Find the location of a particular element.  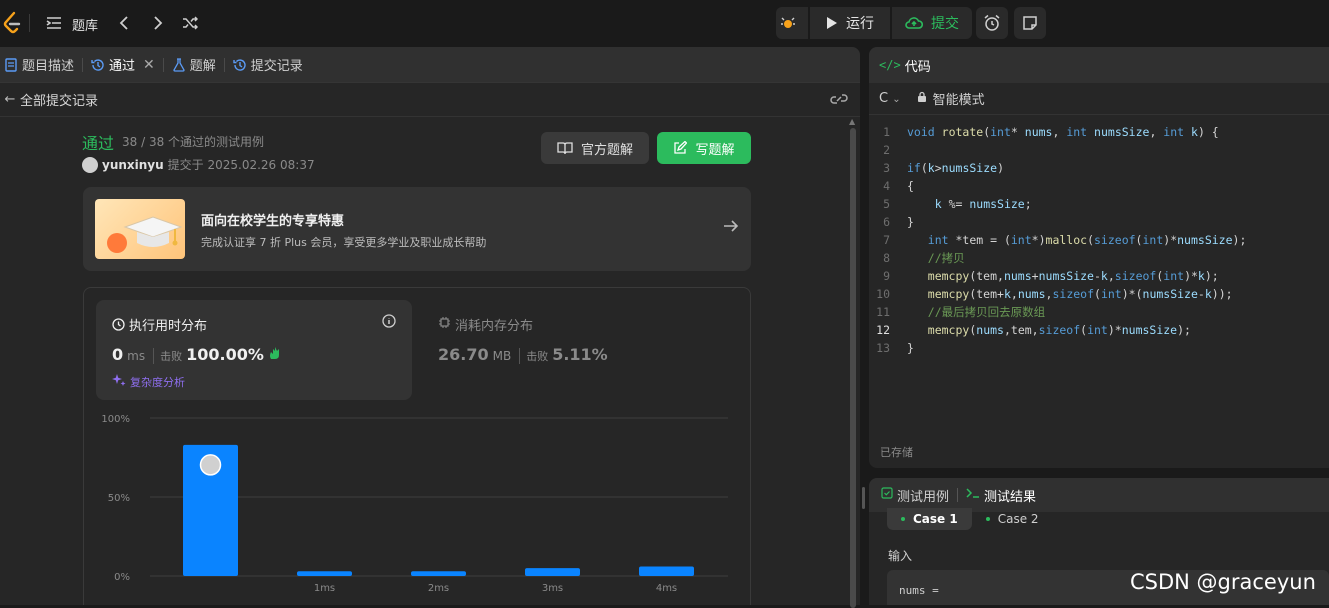

submit-time: 提交于 2025.02.26 08:37 is located at coordinates (241, 165).